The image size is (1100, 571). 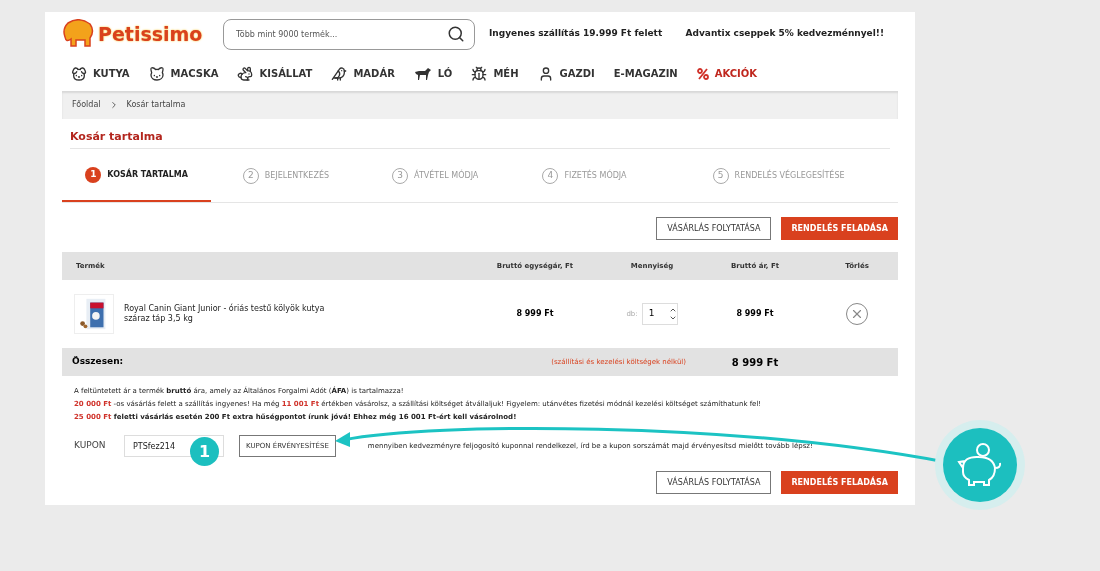 What do you see at coordinates (755, 314) in the screenshot?
I see `row-price: 8 999 Ft` at bounding box center [755, 314].